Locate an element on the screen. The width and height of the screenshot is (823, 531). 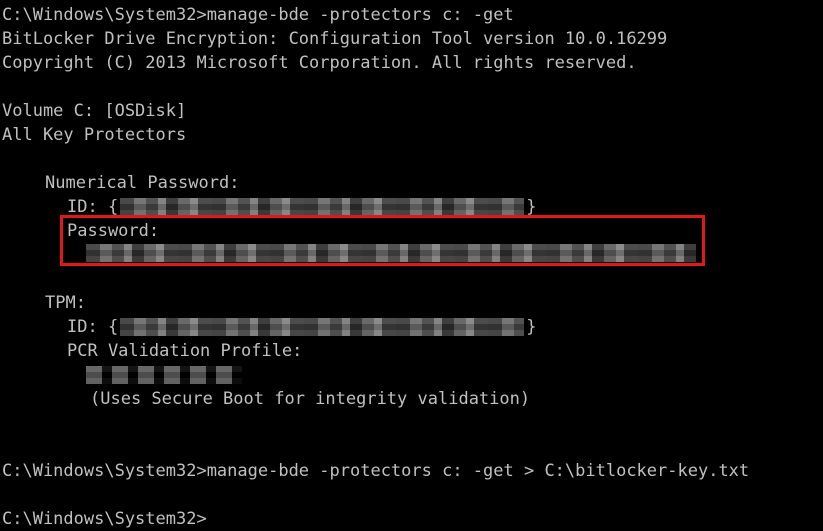
volume-line: Volume C: [OSDisk] is located at coordinates (94, 111).